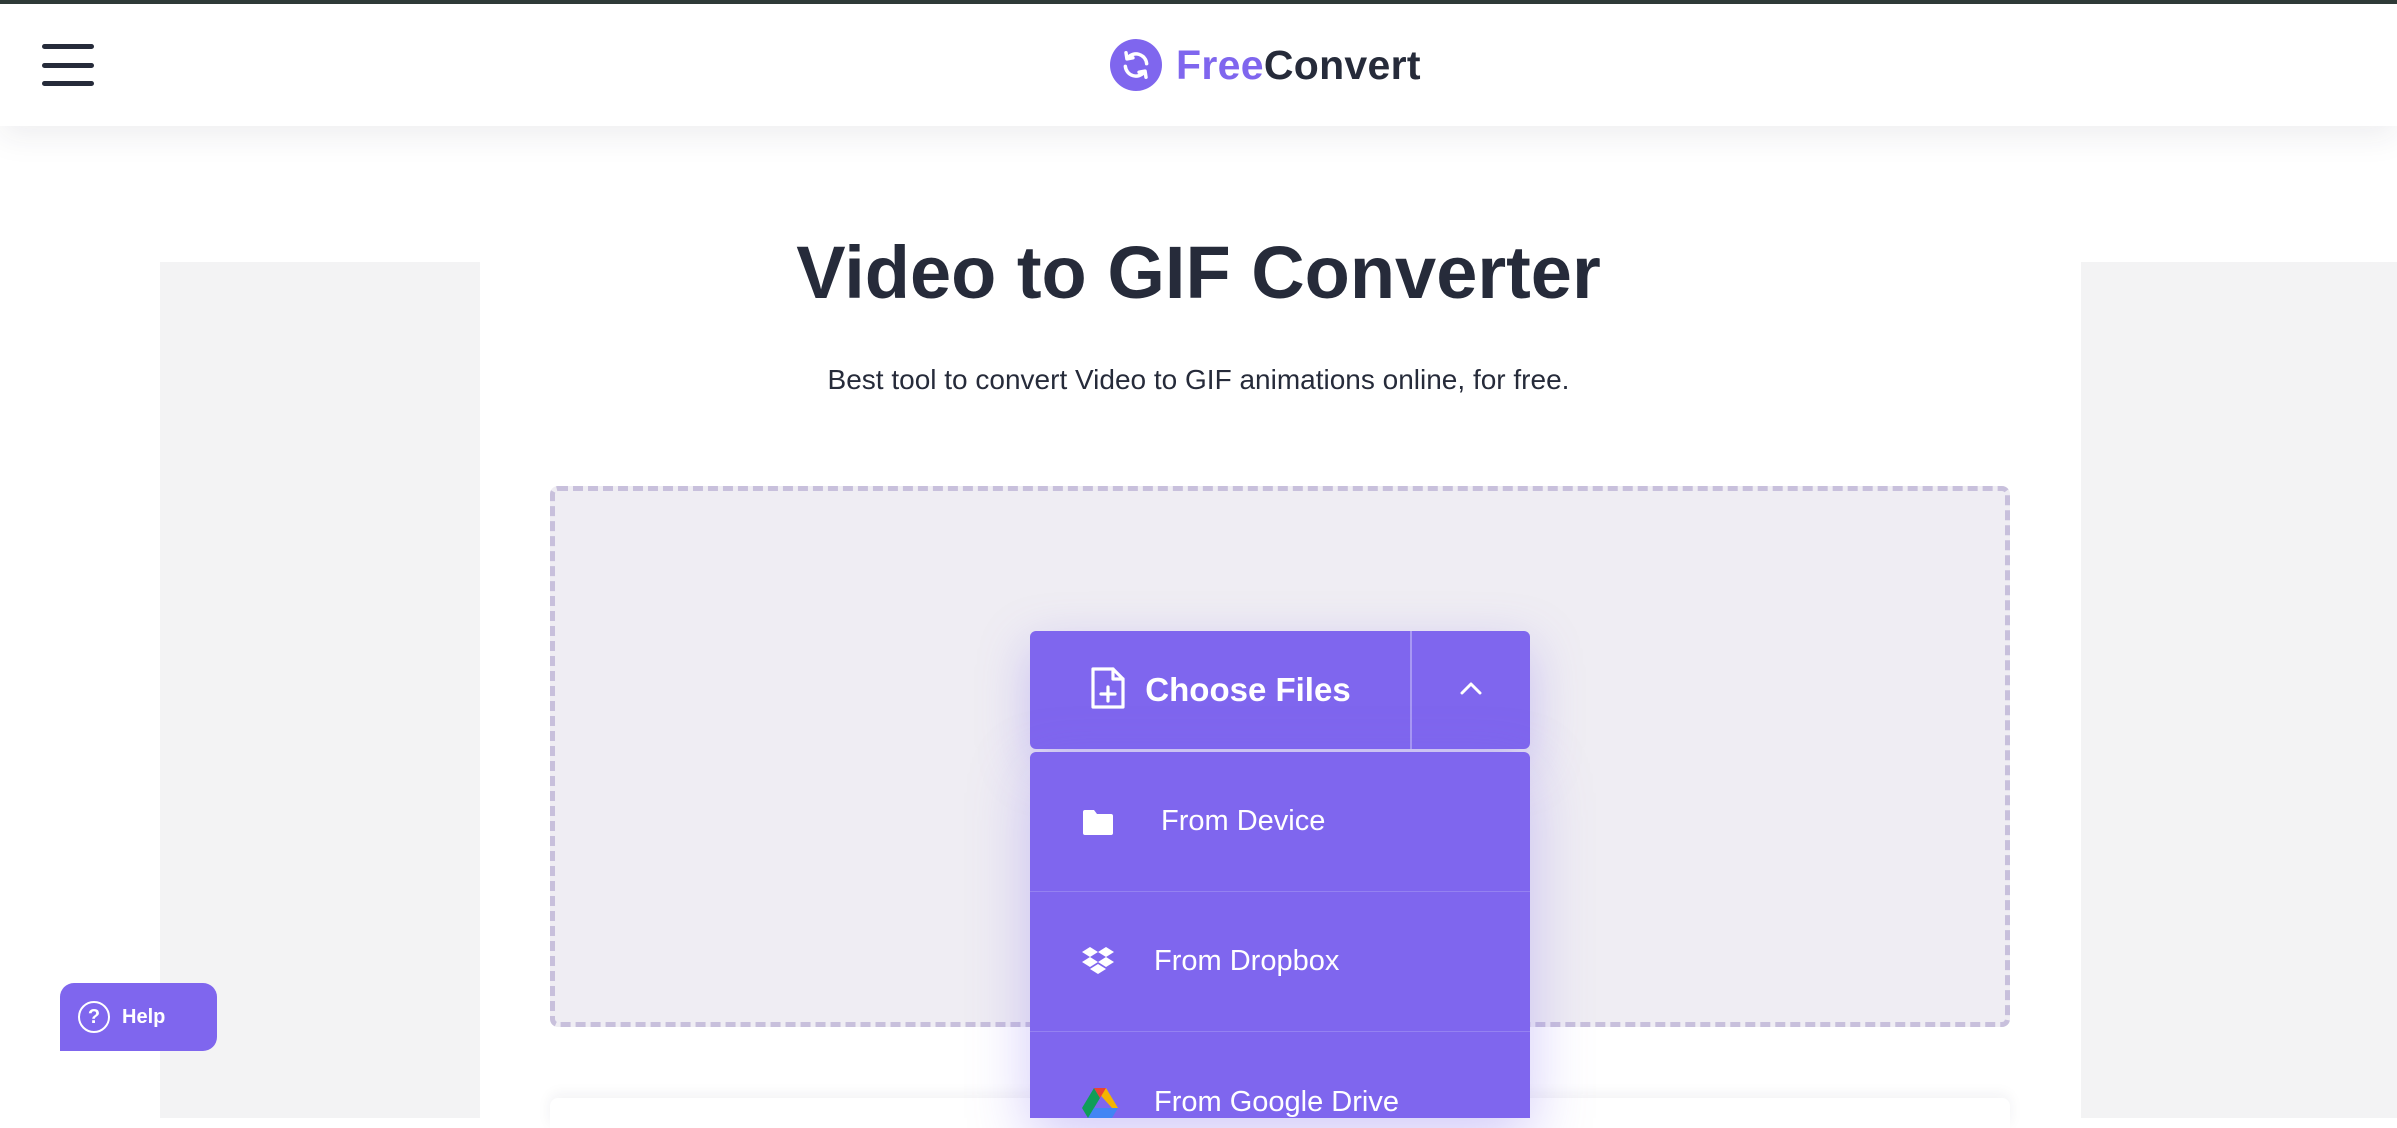  What do you see at coordinates (1136, 65) in the screenshot?
I see `sync-arrows-icon` at bounding box center [1136, 65].